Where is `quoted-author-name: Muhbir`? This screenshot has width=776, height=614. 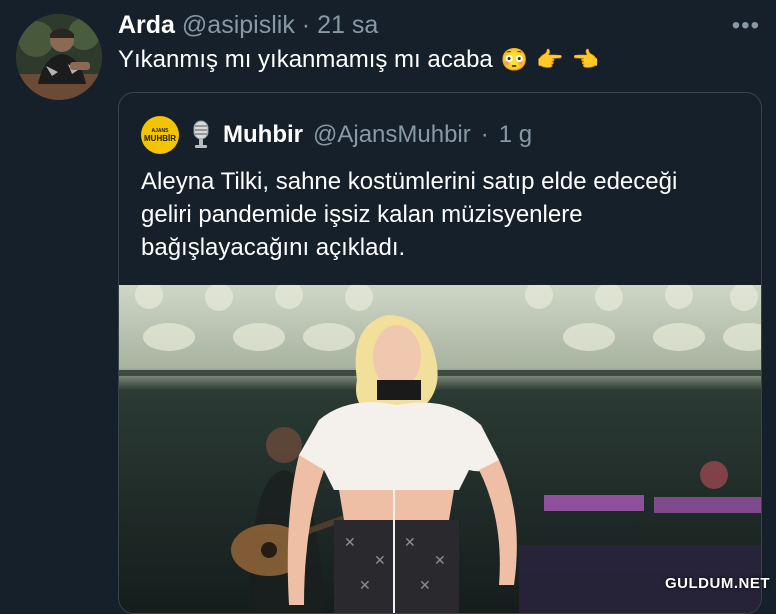
quoted-author-name: Muhbir is located at coordinates (263, 135).